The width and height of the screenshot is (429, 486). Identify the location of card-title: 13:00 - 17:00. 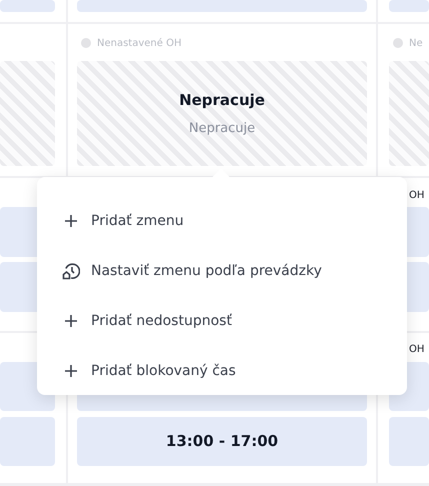
(222, 441).